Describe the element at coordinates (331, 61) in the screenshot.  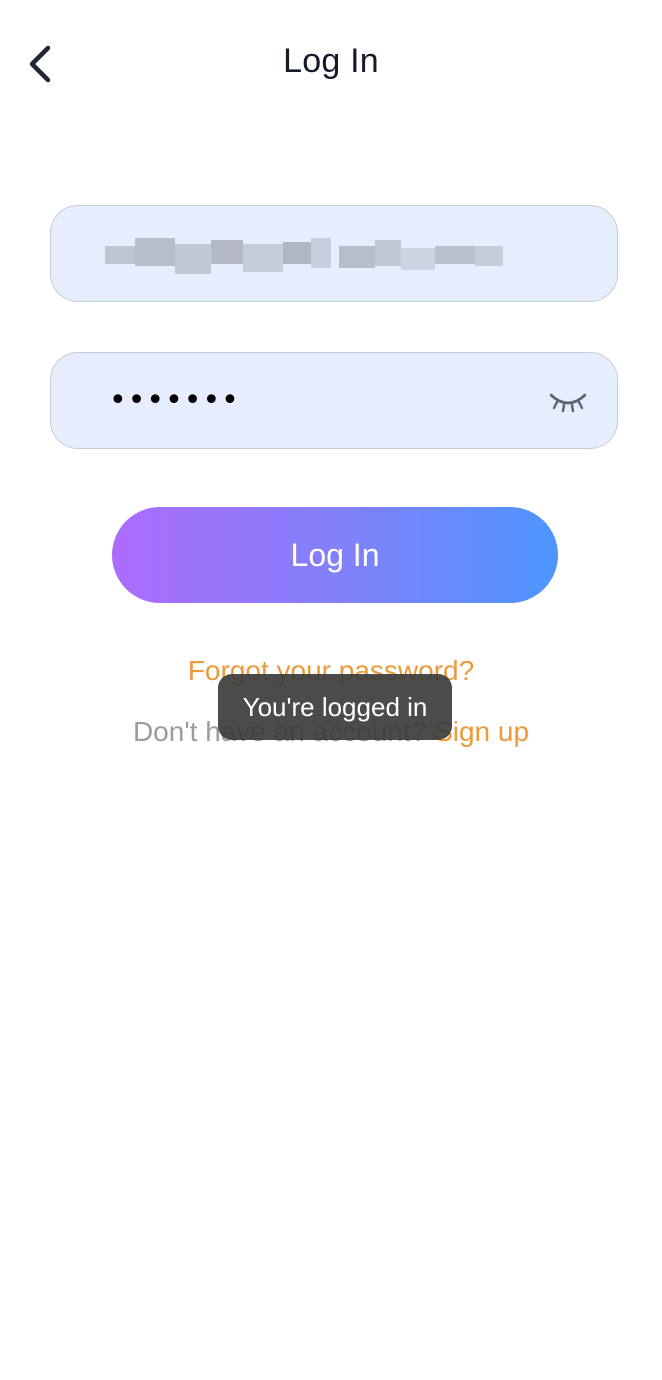
I see `page-title: Log In` at that location.